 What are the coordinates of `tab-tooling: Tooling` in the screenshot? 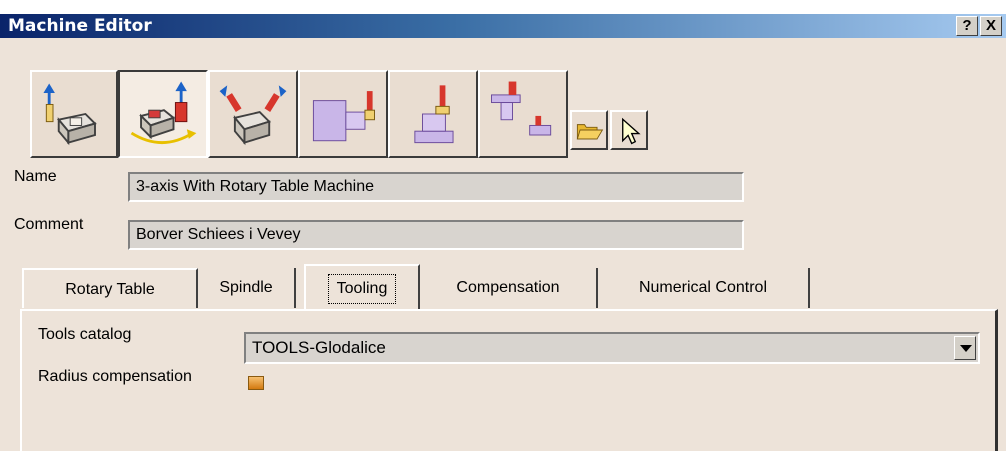 It's located at (362, 287).